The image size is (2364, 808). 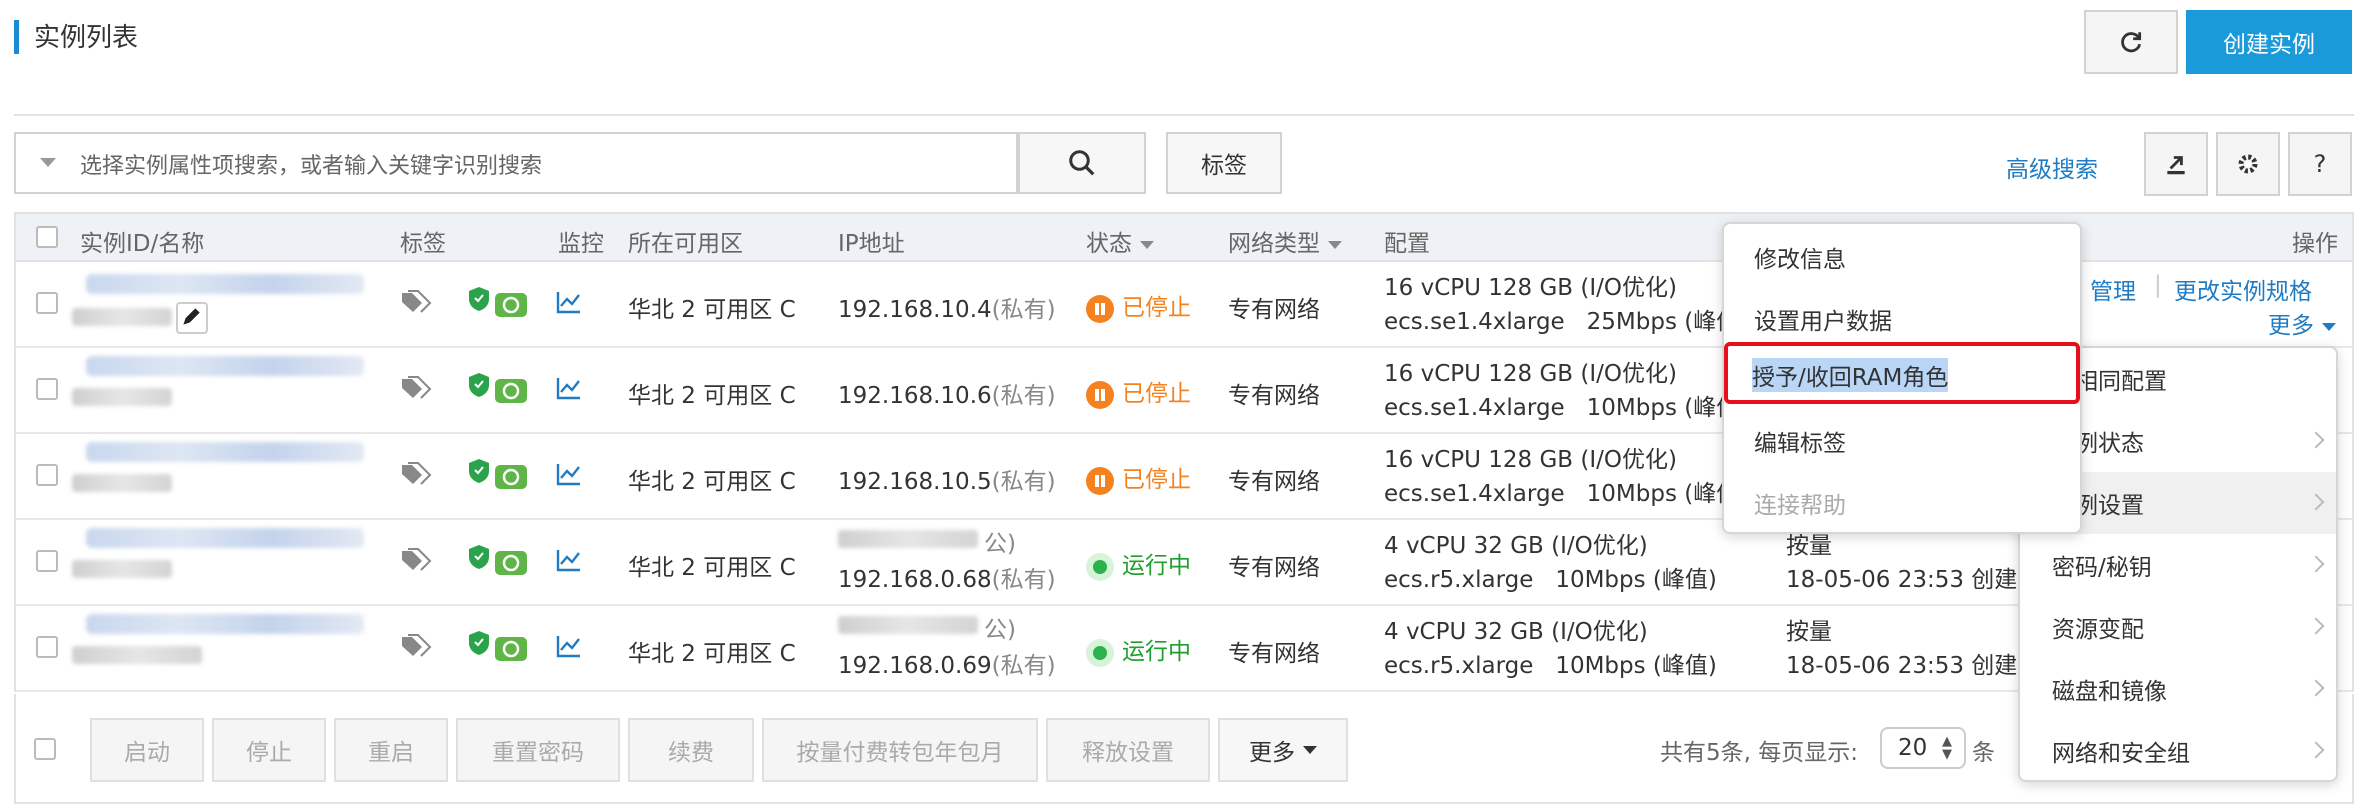 What do you see at coordinates (391, 750) in the screenshot?
I see `restart-button: 重启` at bounding box center [391, 750].